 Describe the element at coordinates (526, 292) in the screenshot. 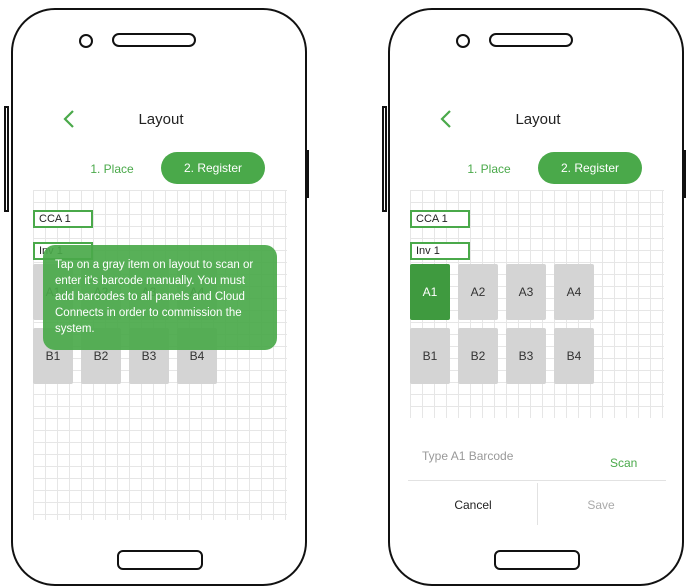

I see `panel-cell-a3: A3` at that location.